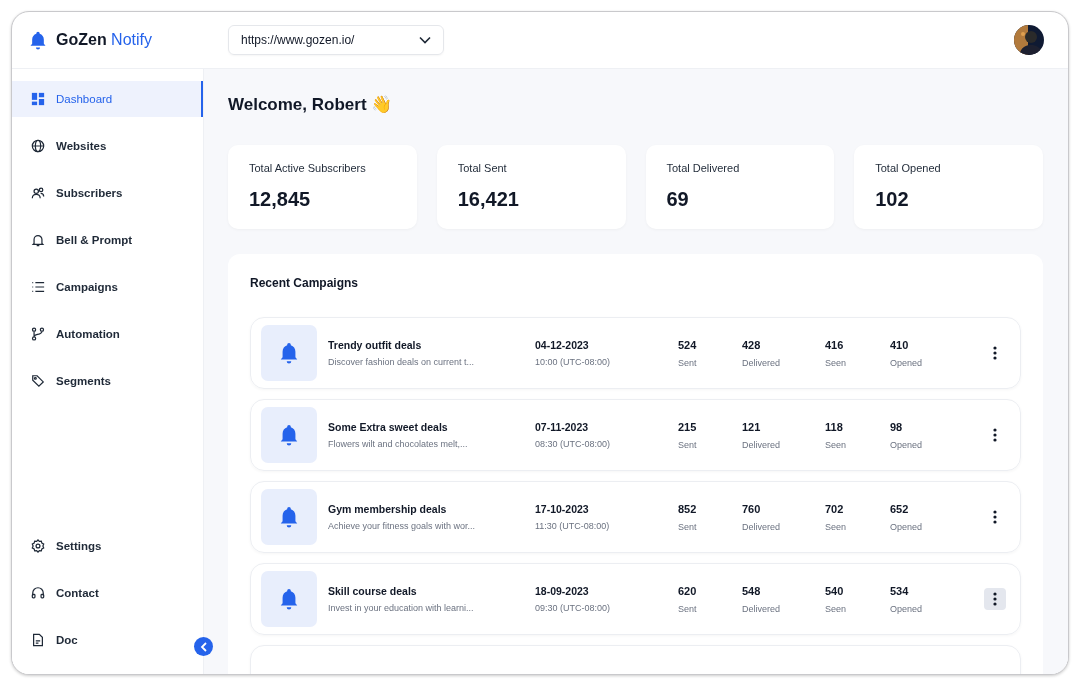 Image resolution: width=1080 pixels, height=683 pixels. What do you see at coordinates (635, 353) in the screenshot?
I see `campaign-card: Trendy outfit deals Discover fashion deals on current t... 04-12-2023 10:00 (UTC-08:00) 524 Sent 428 Delivered 416 Seen 410 Opened` at bounding box center [635, 353].